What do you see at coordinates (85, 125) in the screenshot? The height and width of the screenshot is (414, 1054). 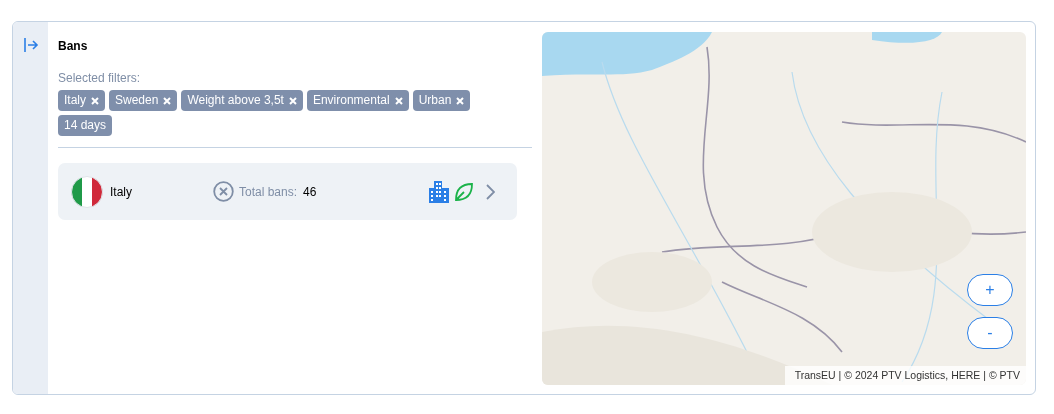 I see `filter-chip: 14 days` at bounding box center [85, 125].